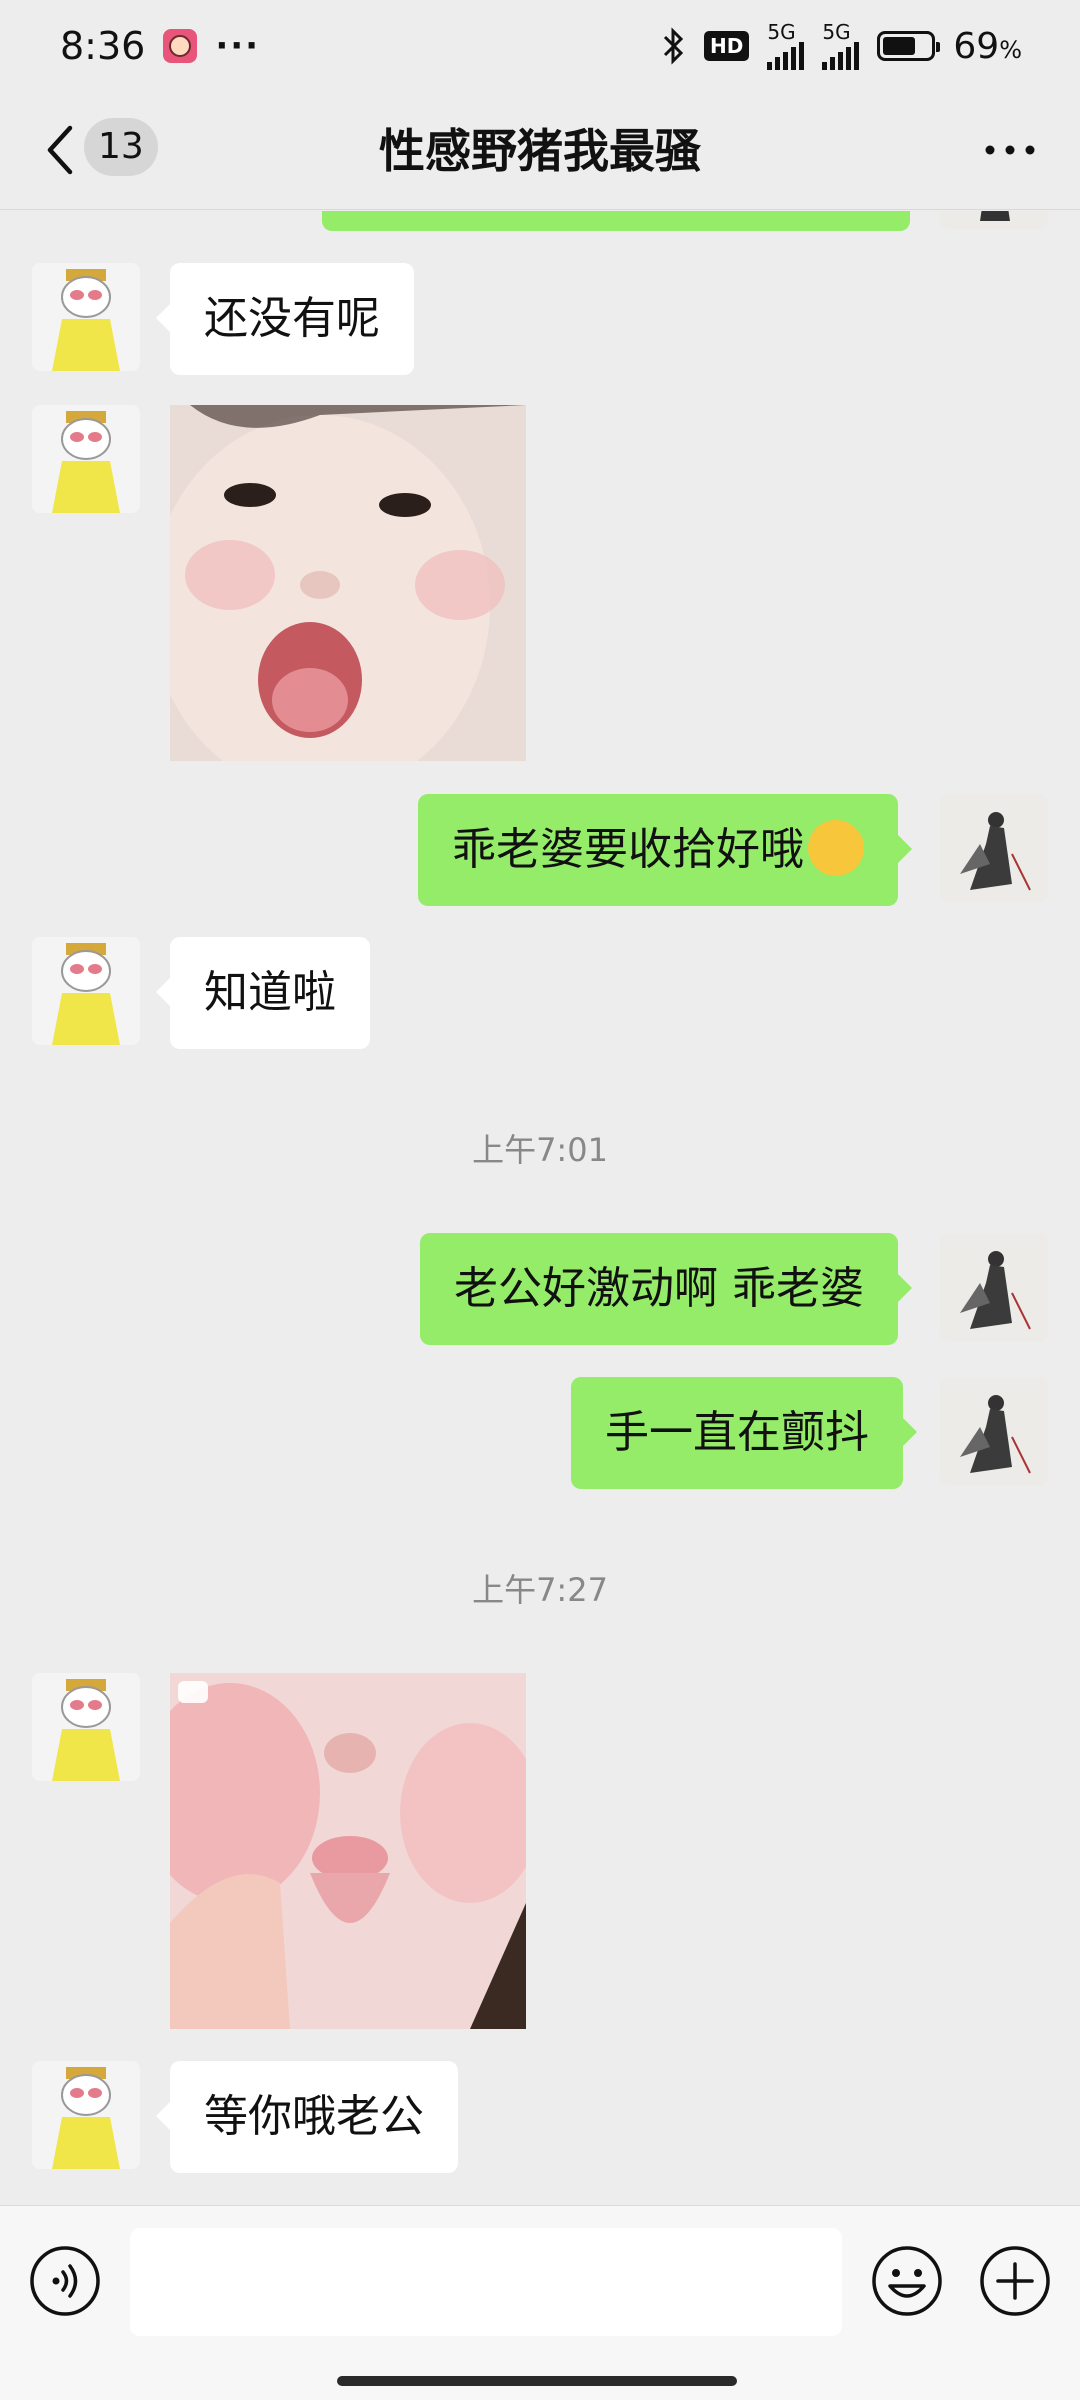 The image size is (1080, 2400). I want to click on status-right: HD 5G 5G 69%, so click(842, 46).